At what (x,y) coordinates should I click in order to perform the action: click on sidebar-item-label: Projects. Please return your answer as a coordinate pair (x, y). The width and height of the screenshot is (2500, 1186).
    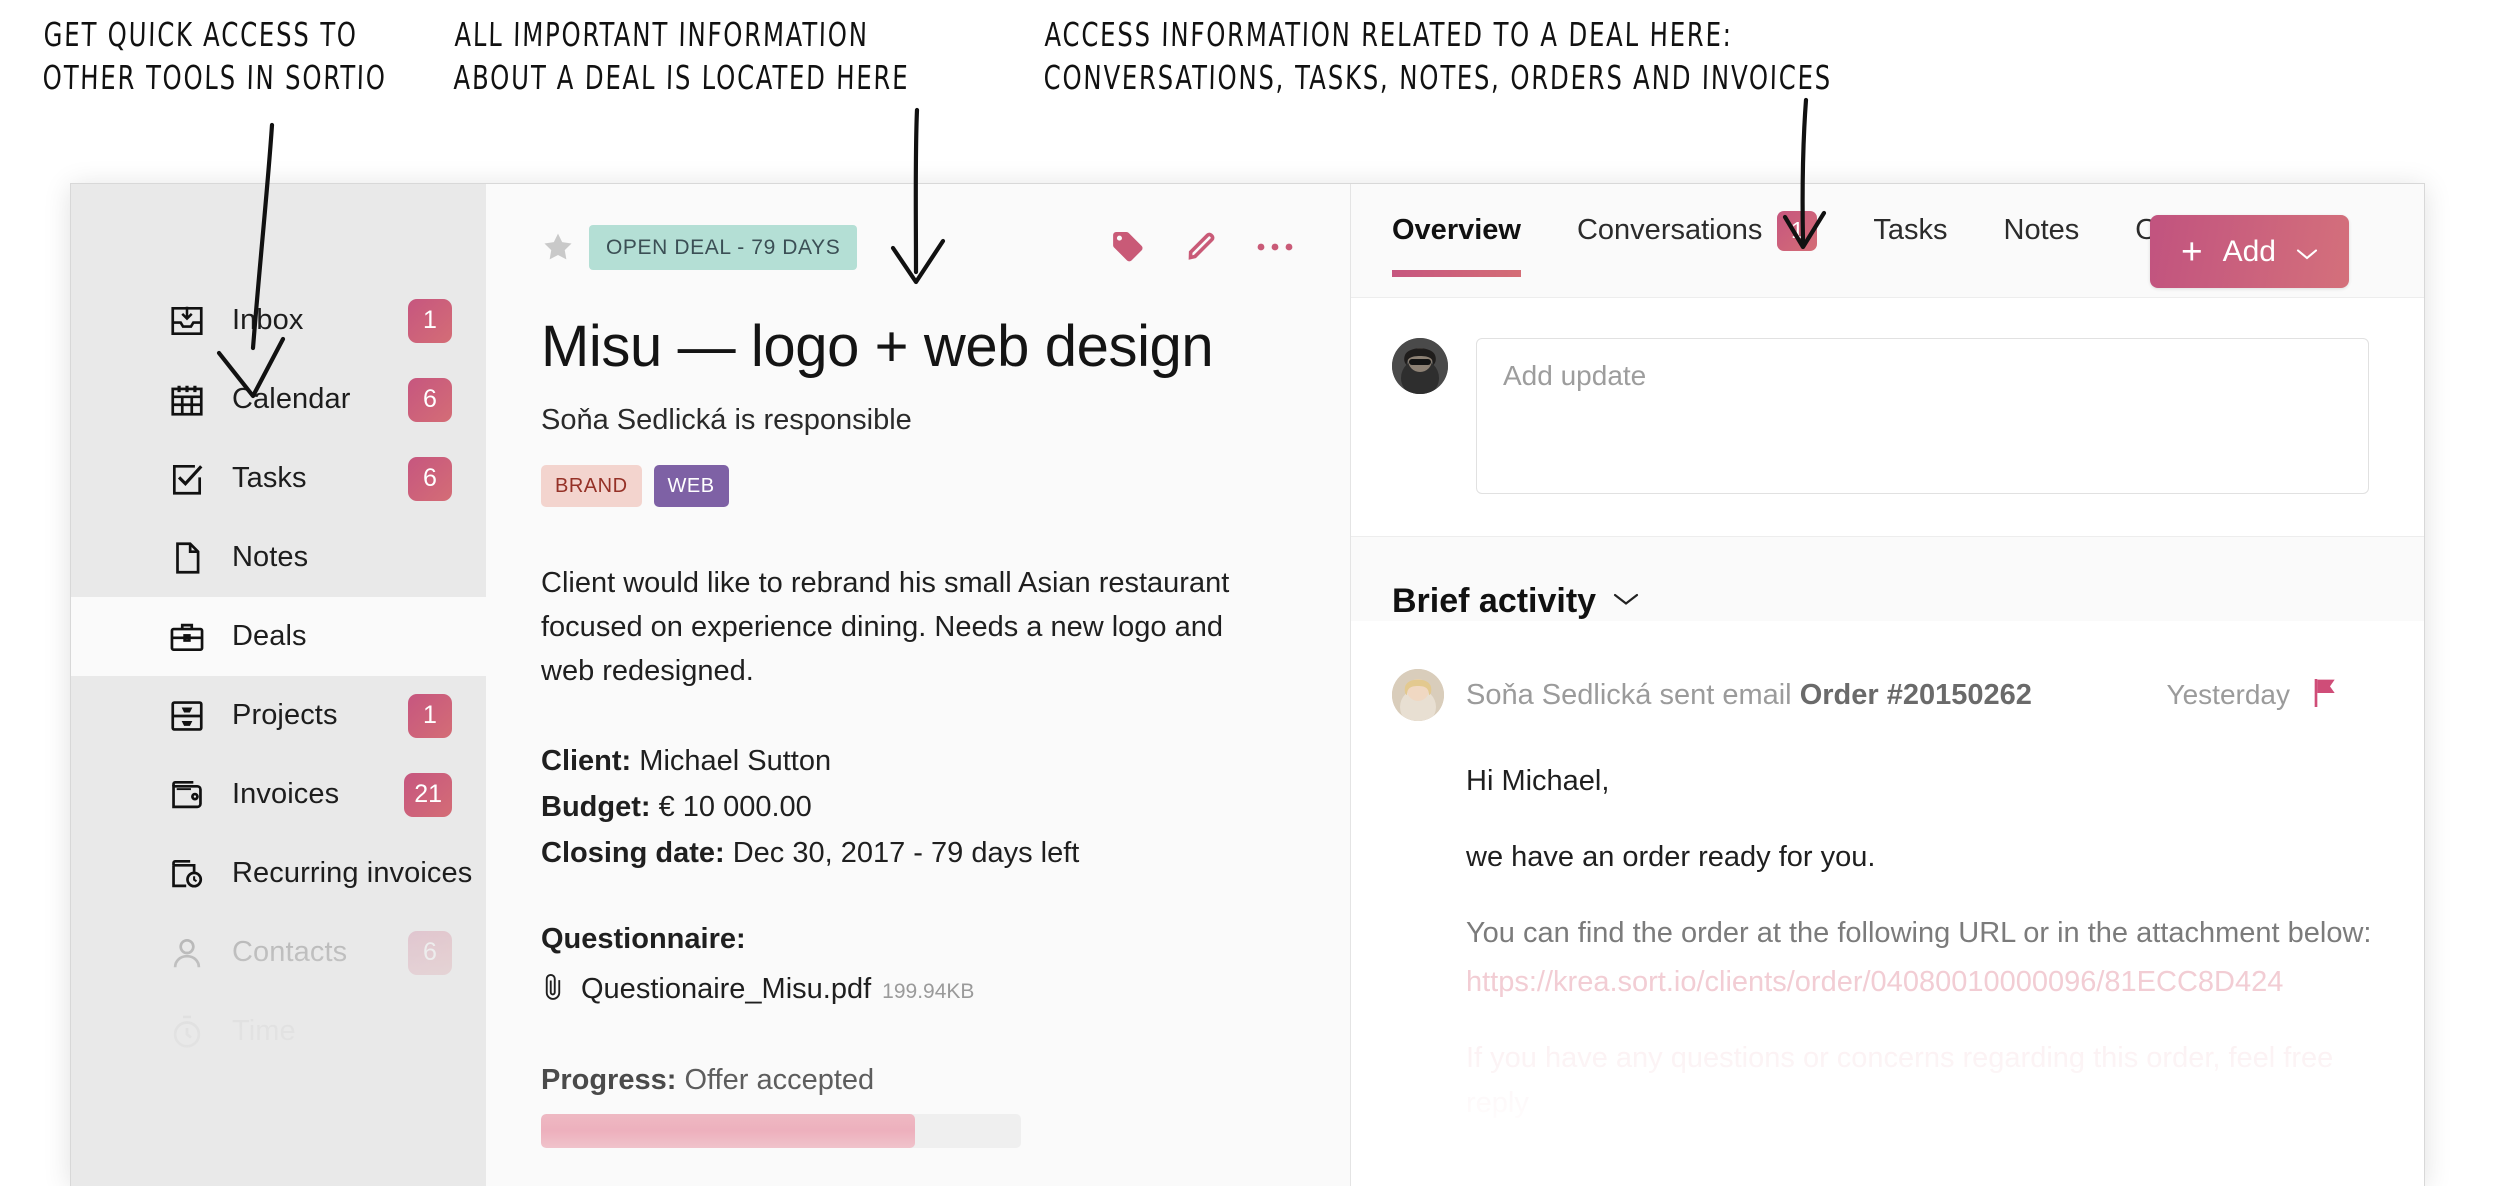
    Looking at the image, I should click on (285, 715).